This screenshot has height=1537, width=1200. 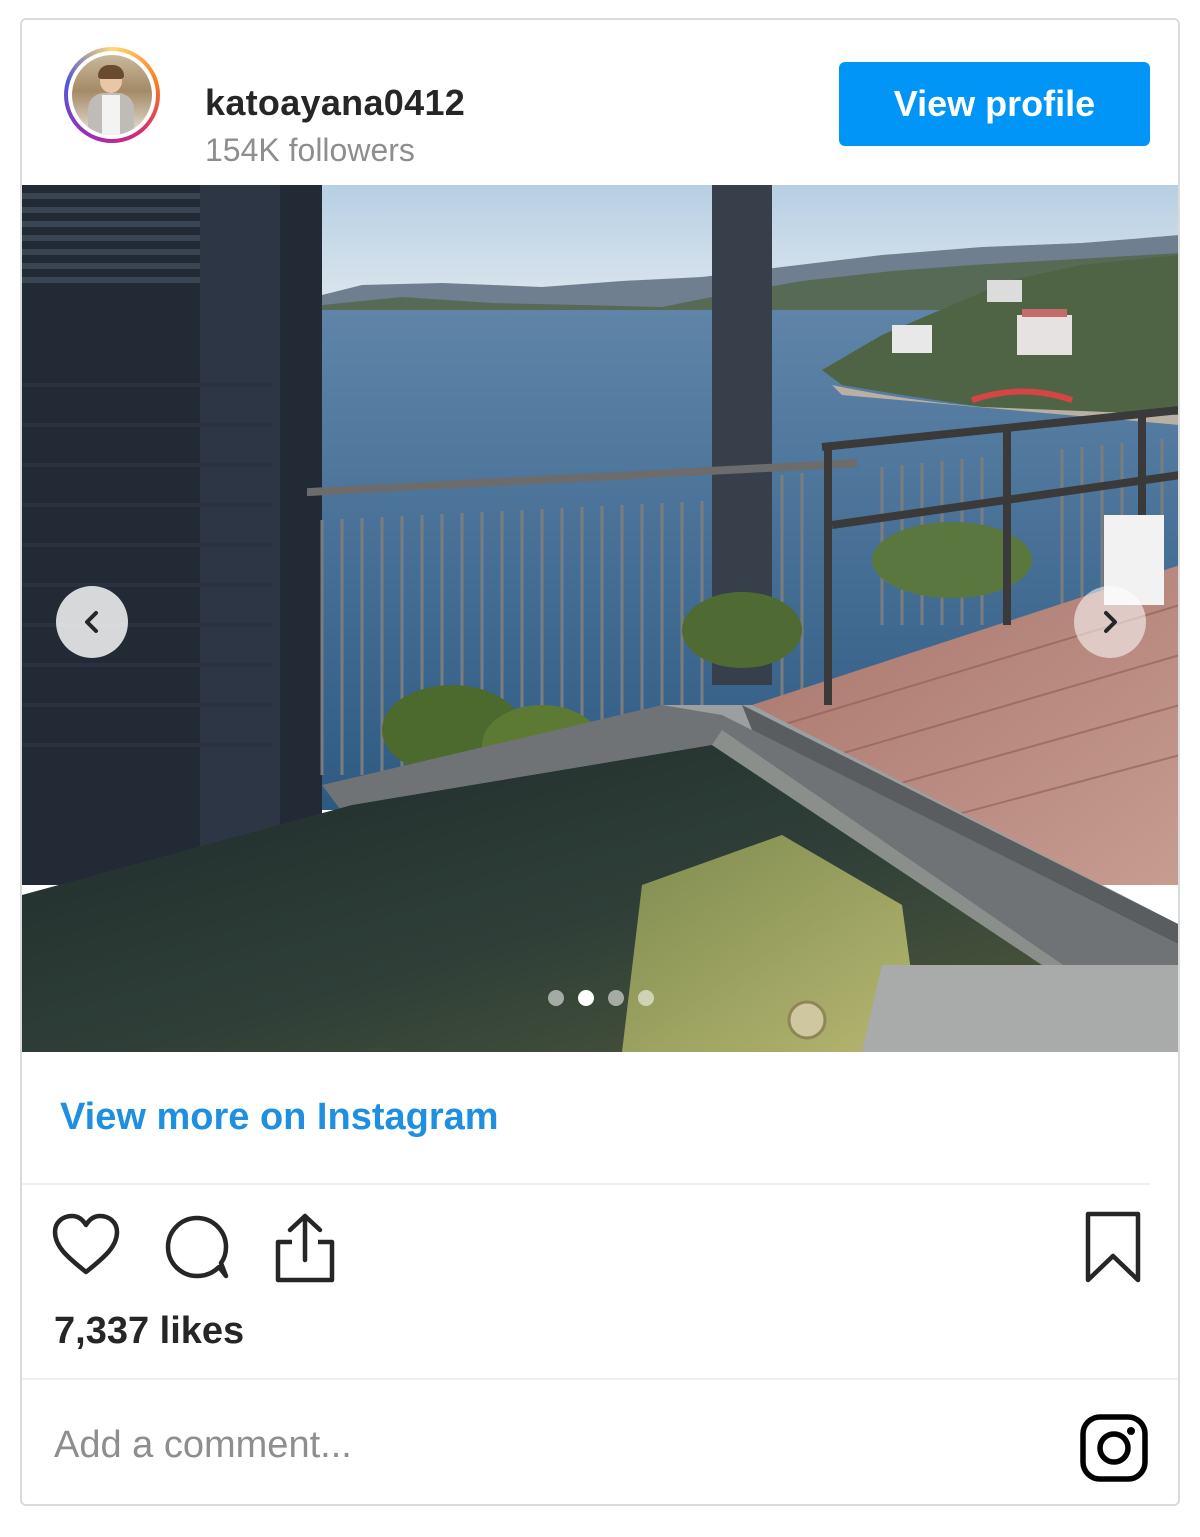 I want to click on carousel-indicator, so click(x=601, y=998).